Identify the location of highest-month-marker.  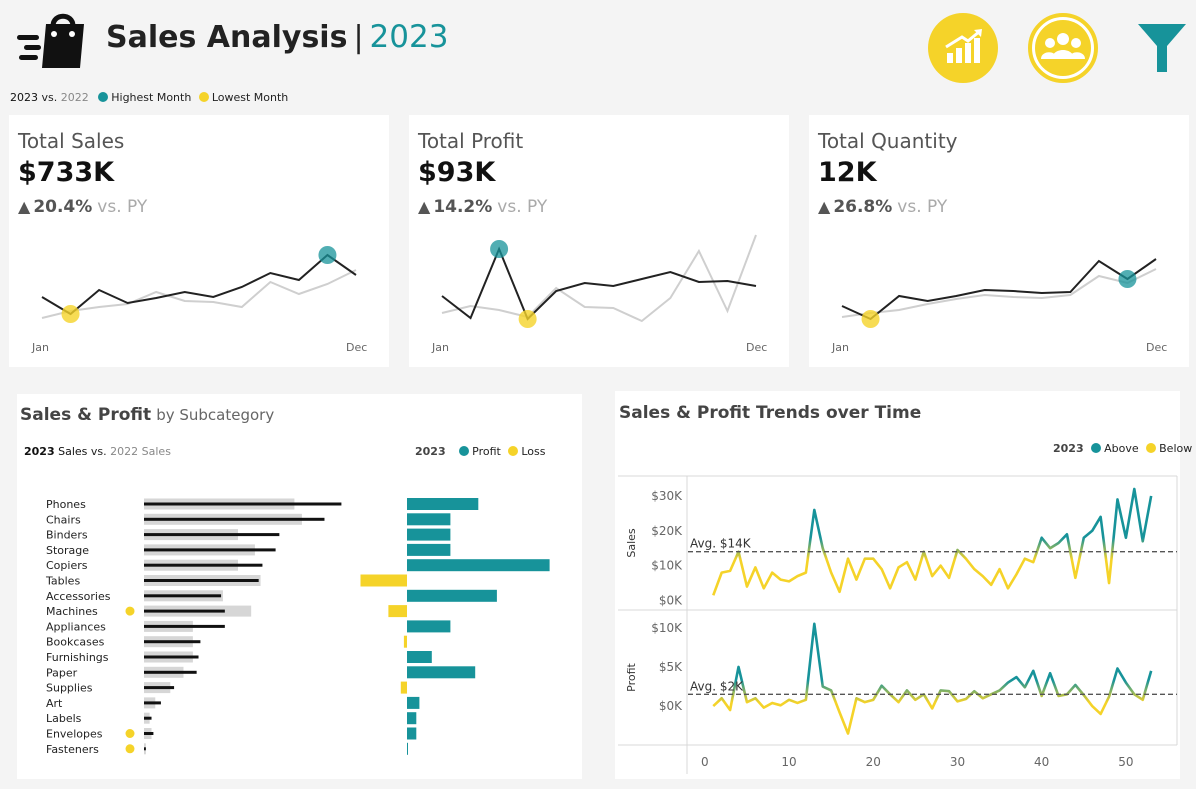
(499, 249).